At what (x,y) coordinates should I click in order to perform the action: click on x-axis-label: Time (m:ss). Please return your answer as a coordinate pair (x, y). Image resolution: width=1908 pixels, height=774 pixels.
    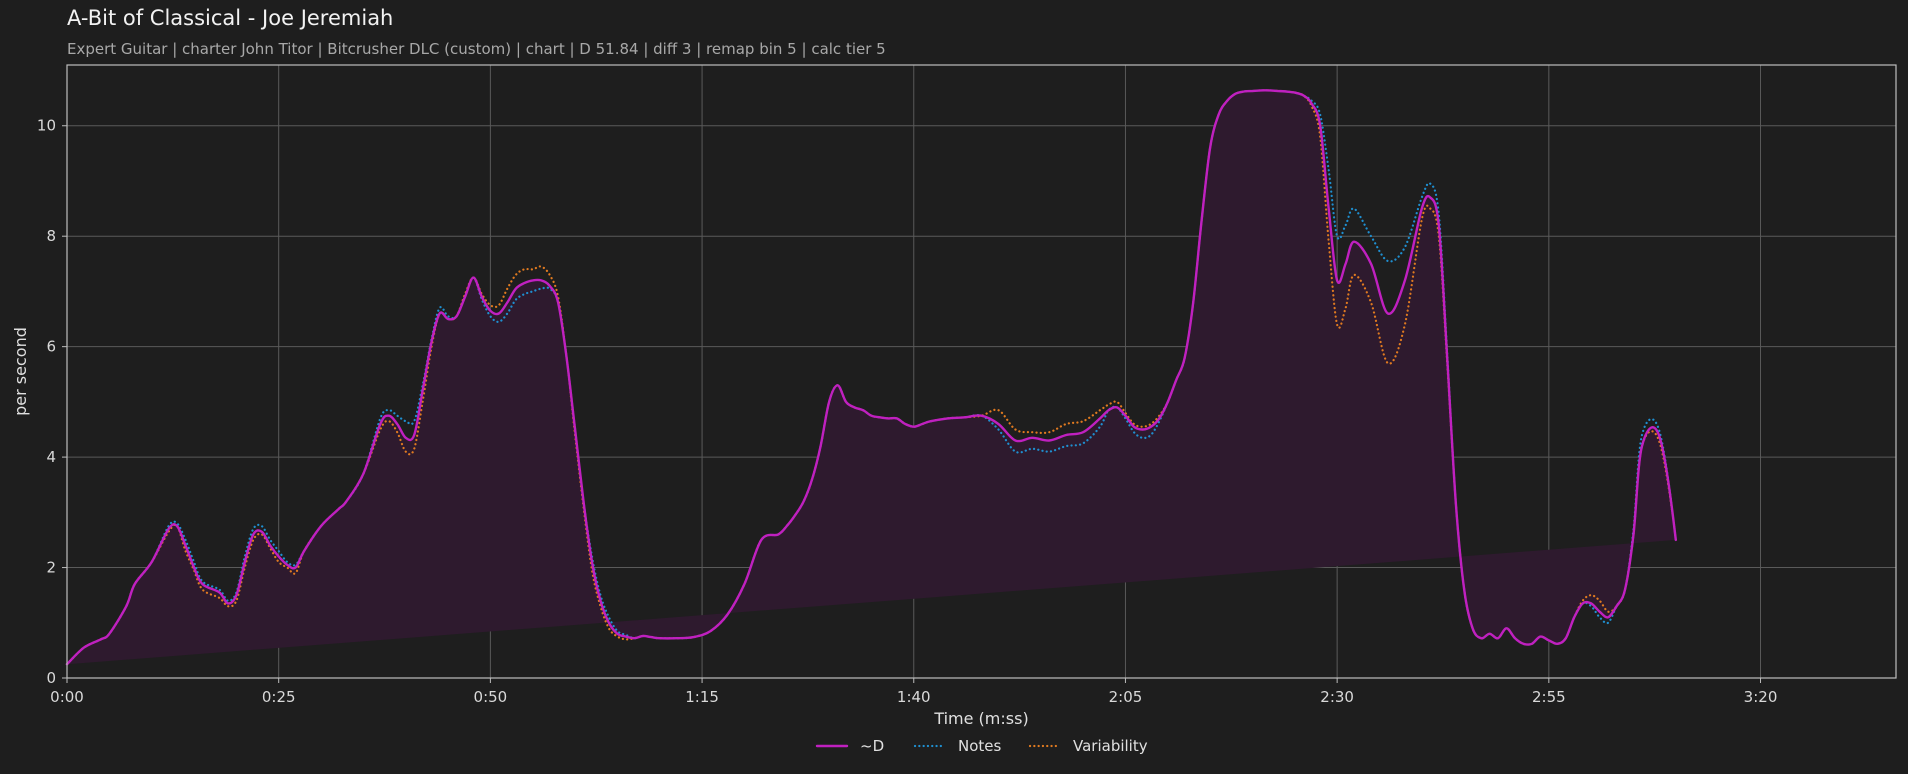
    Looking at the image, I should click on (980, 718).